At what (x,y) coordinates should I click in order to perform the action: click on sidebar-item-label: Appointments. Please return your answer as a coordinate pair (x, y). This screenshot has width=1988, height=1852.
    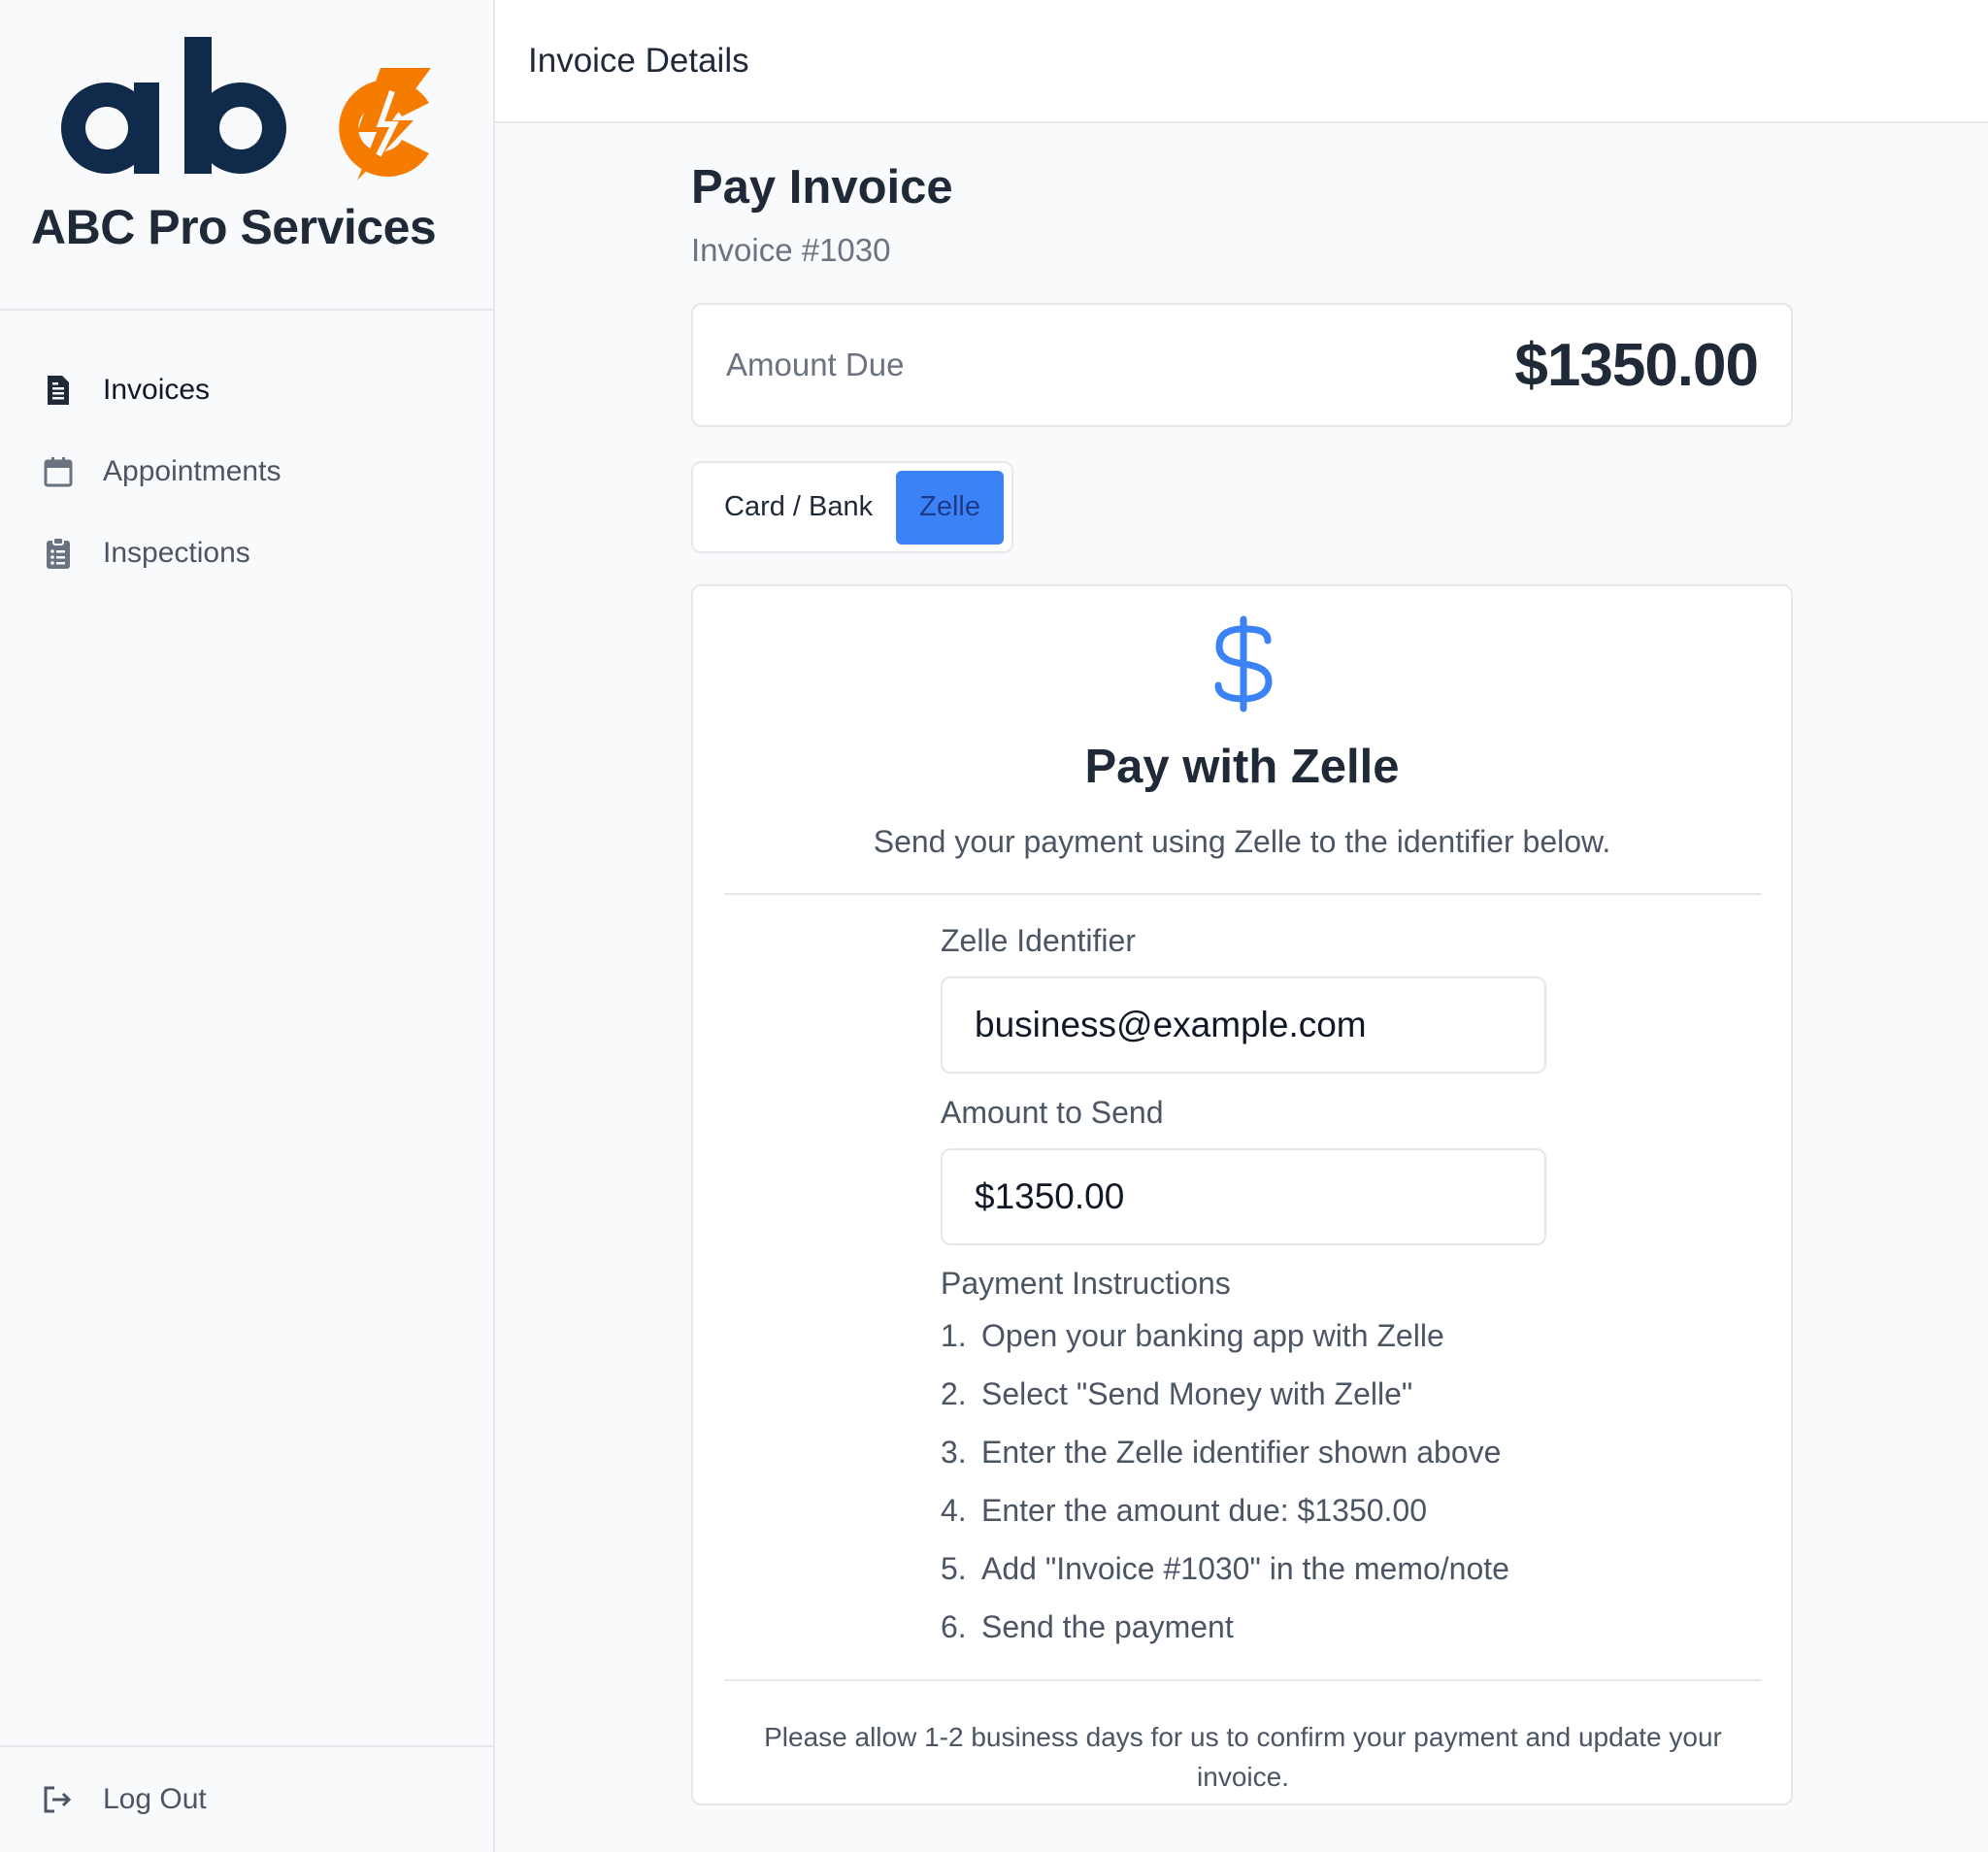
    Looking at the image, I should click on (193, 471).